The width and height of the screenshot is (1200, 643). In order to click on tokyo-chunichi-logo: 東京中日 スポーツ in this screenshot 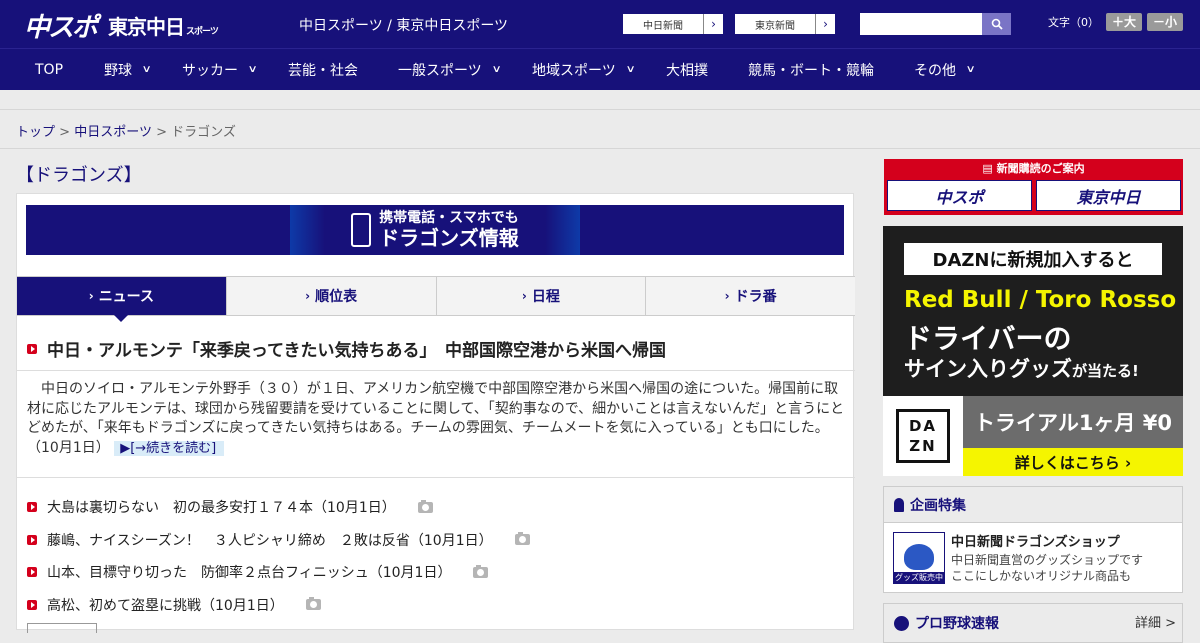, I will do `click(163, 25)`.